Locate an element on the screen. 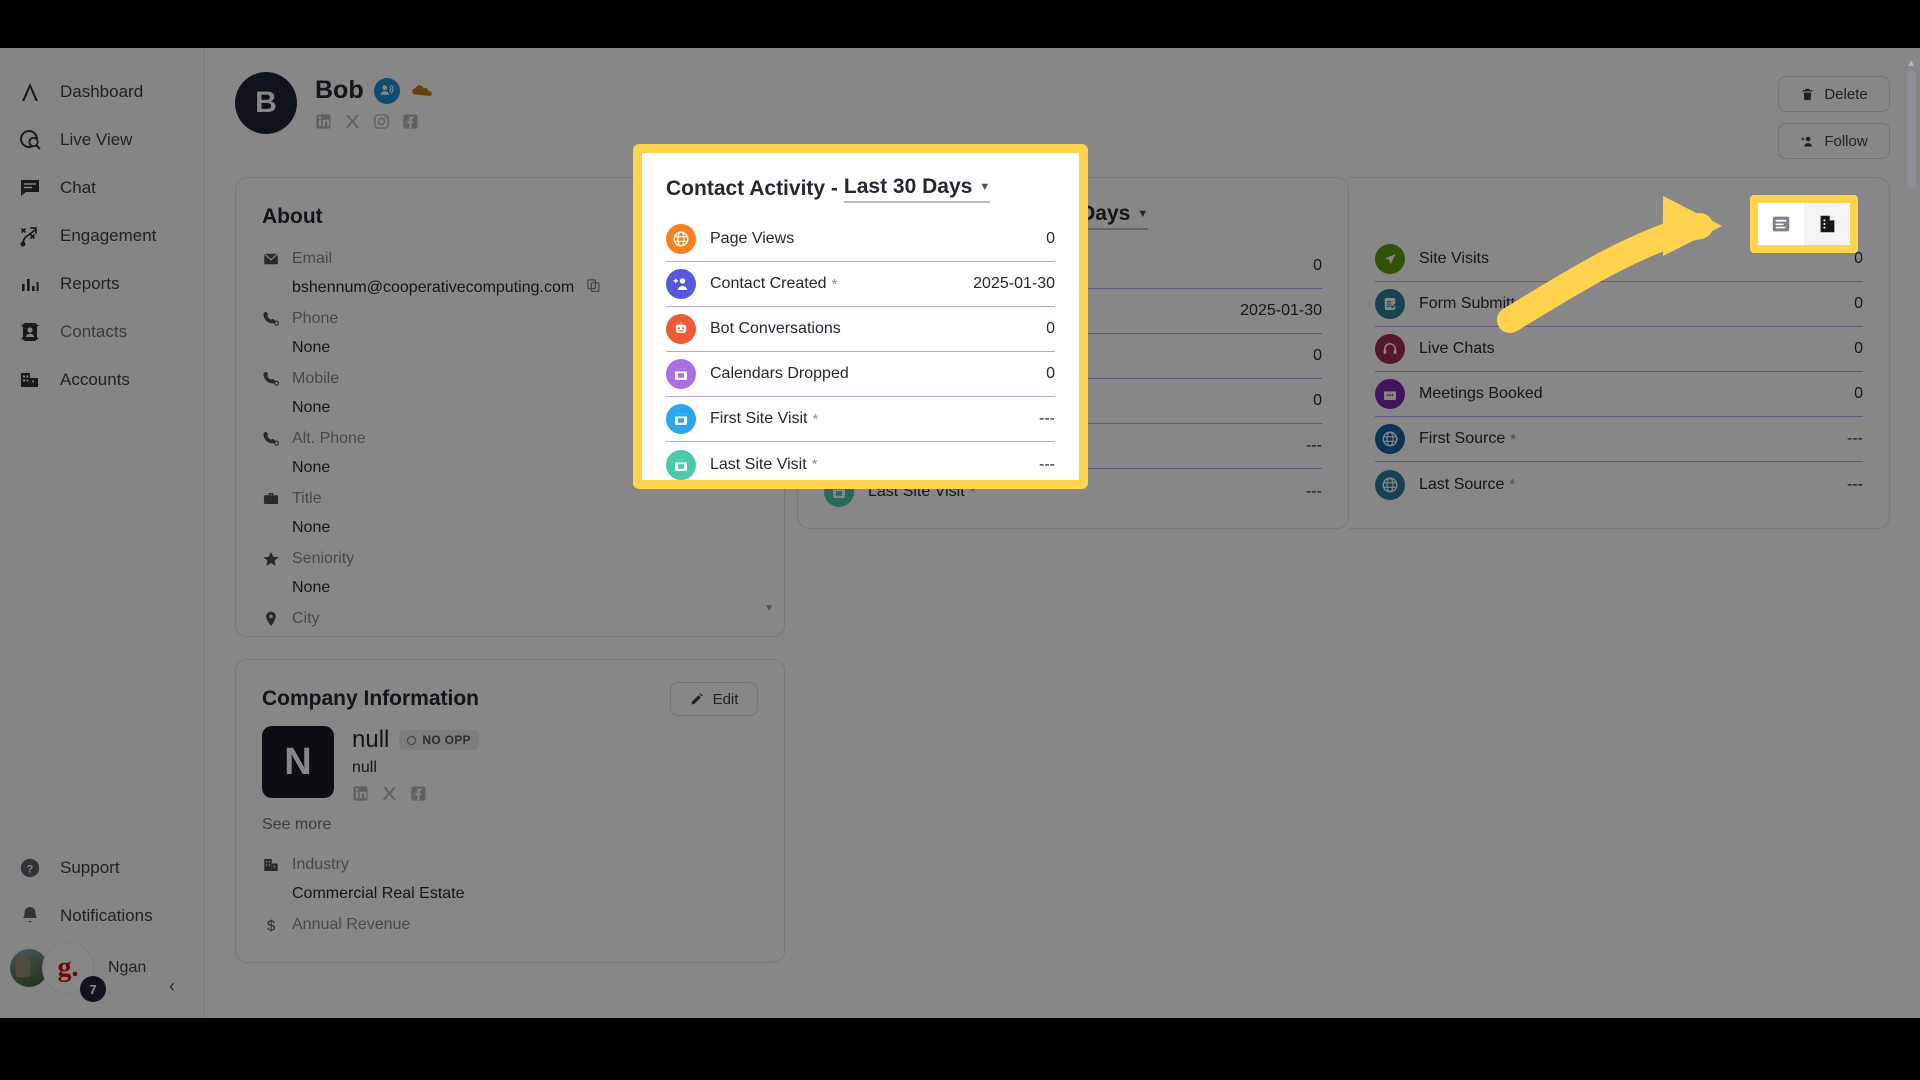 This screenshot has height=1080, width=1920. sidebar-item-dashboard: Dashboard is located at coordinates (102, 92).